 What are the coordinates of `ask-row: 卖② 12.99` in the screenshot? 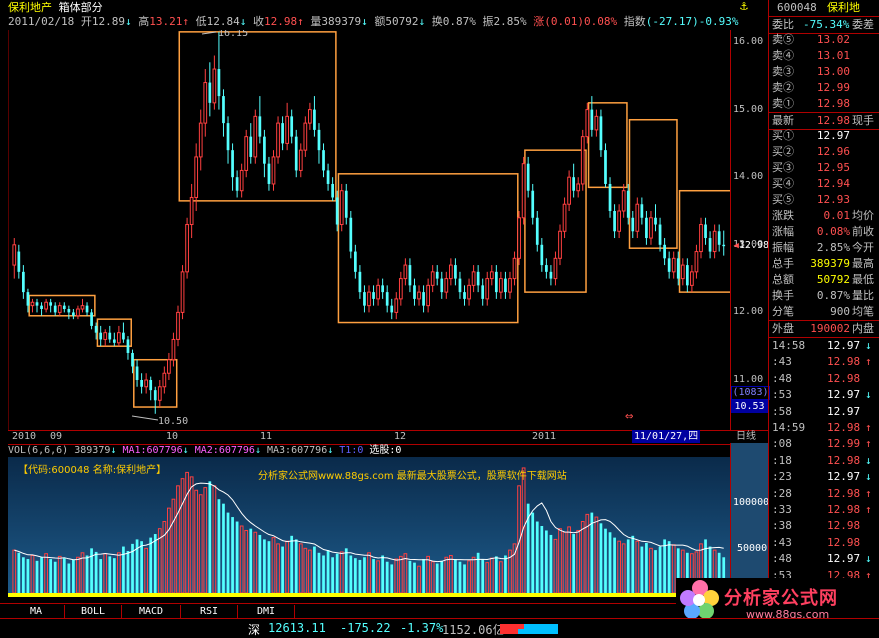 It's located at (824, 88).